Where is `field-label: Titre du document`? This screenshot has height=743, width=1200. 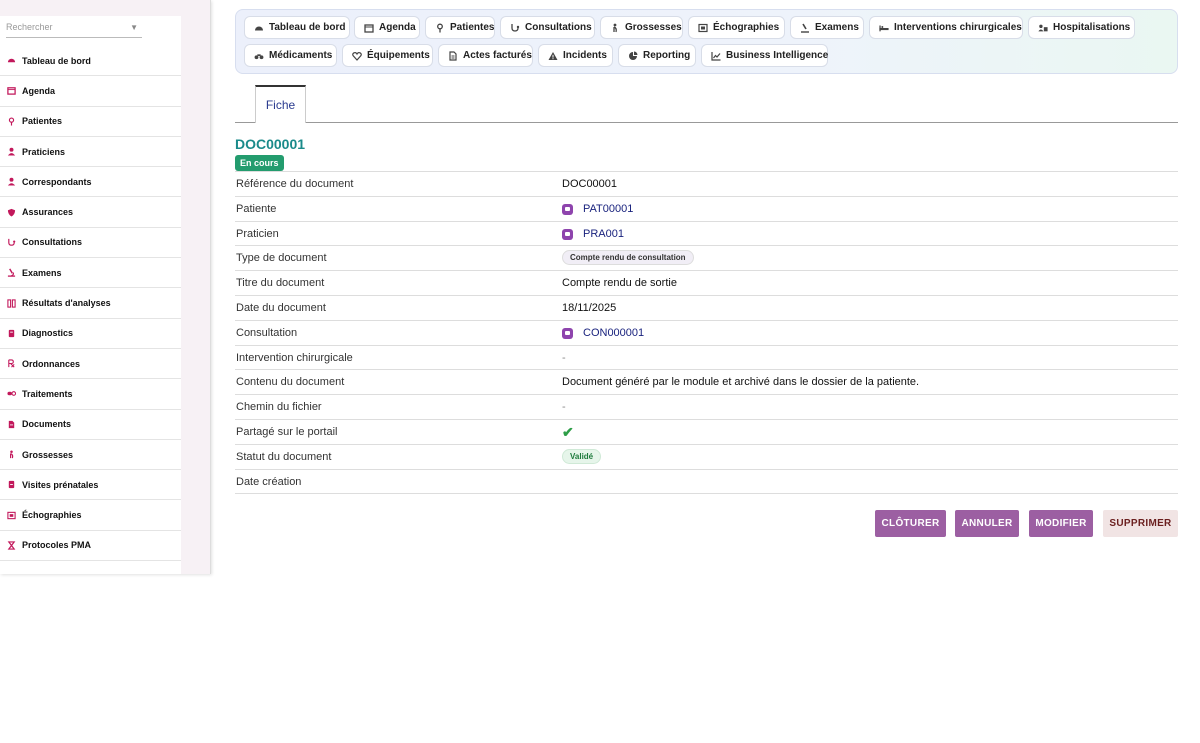 field-label: Titre du document is located at coordinates (280, 283).